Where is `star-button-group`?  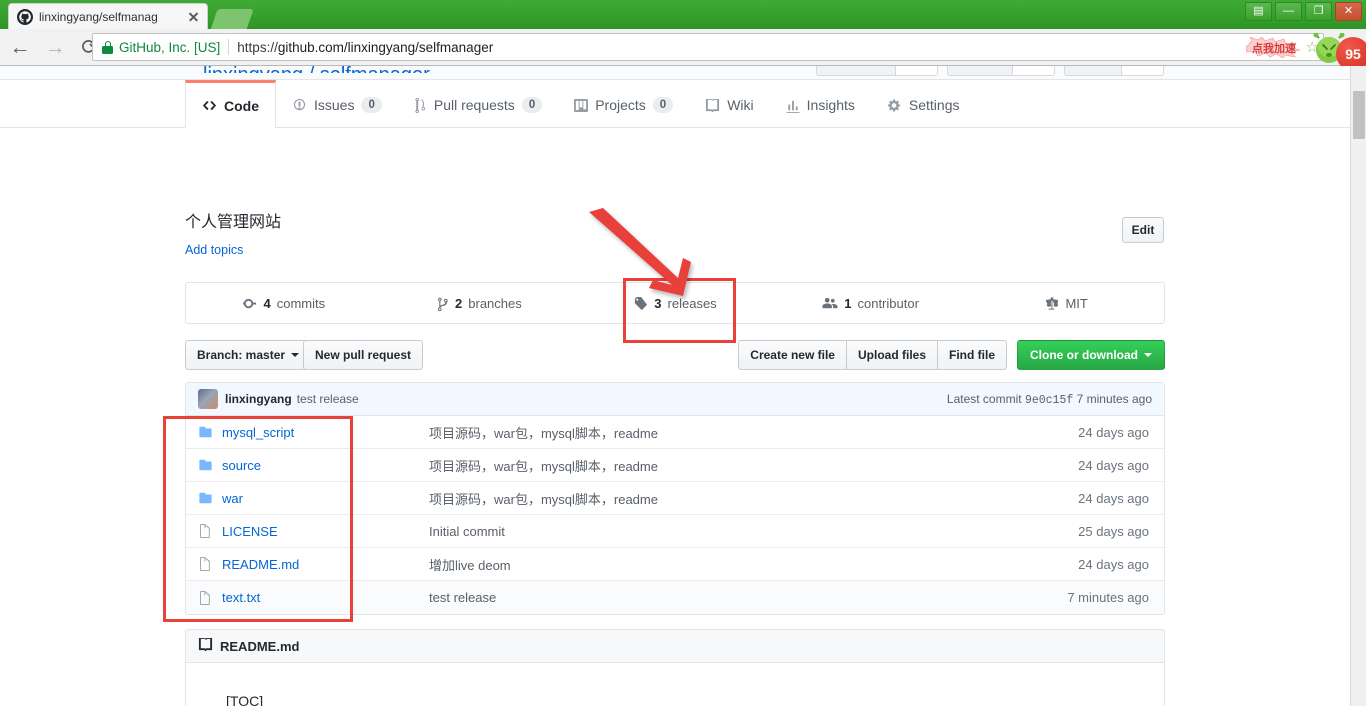 star-button-group is located at coordinates (1001, 71).